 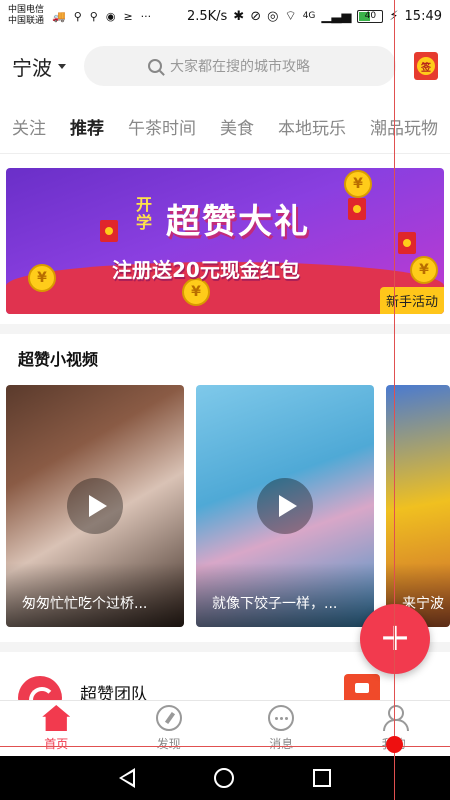 I want to click on nav-home: 首页, so click(x=56, y=728).